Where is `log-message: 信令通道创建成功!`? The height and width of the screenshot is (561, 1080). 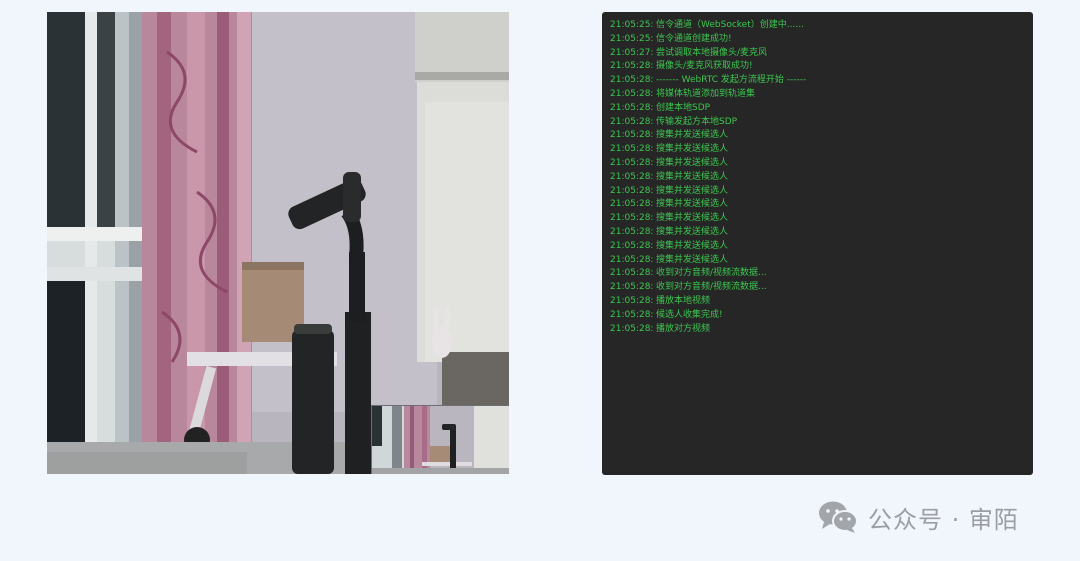
log-message: 信令通道创建成功! is located at coordinates (694, 38).